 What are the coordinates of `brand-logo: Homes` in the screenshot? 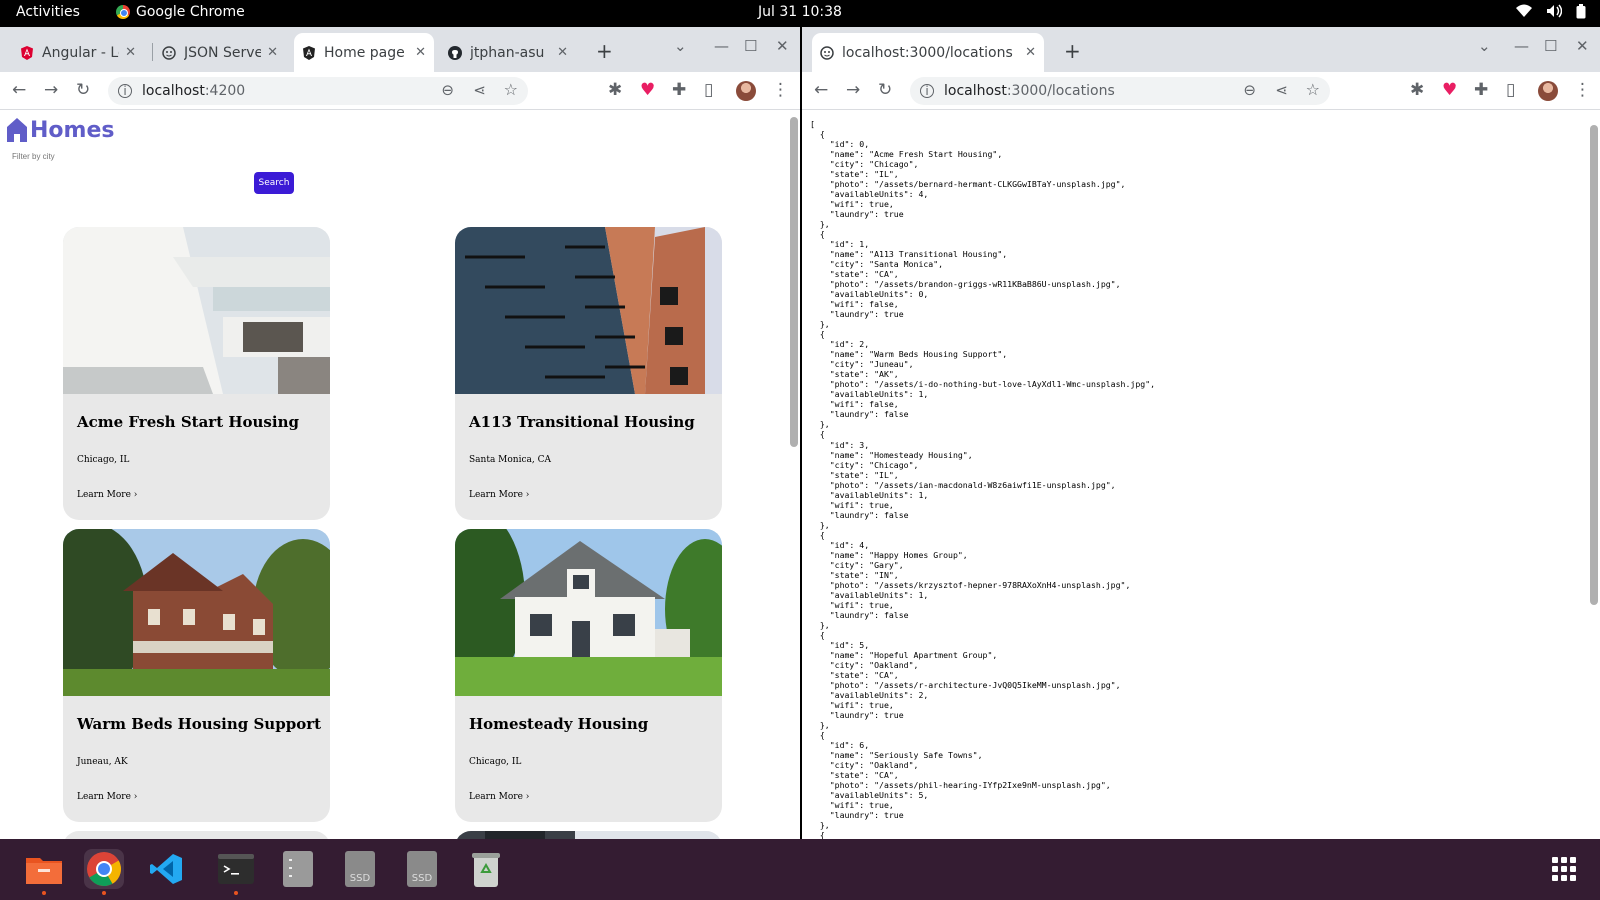 It's located at (60, 130).